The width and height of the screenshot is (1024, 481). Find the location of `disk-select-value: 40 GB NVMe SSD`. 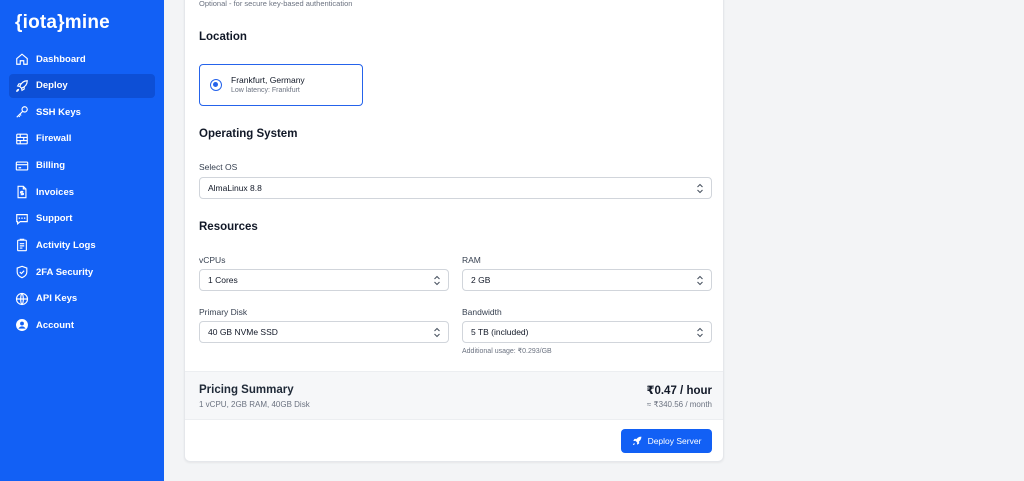

disk-select-value: 40 GB NVMe SSD is located at coordinates (243, 332).